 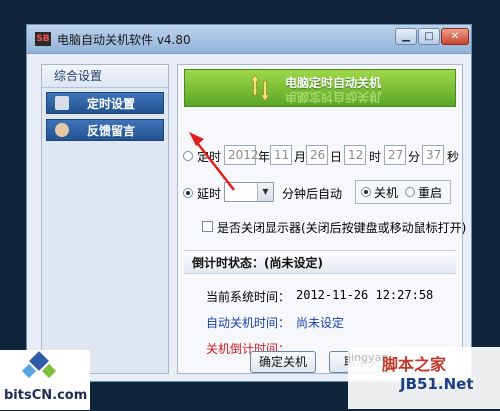 I want to click on month-unit: 月, so click(x=300, y=157).